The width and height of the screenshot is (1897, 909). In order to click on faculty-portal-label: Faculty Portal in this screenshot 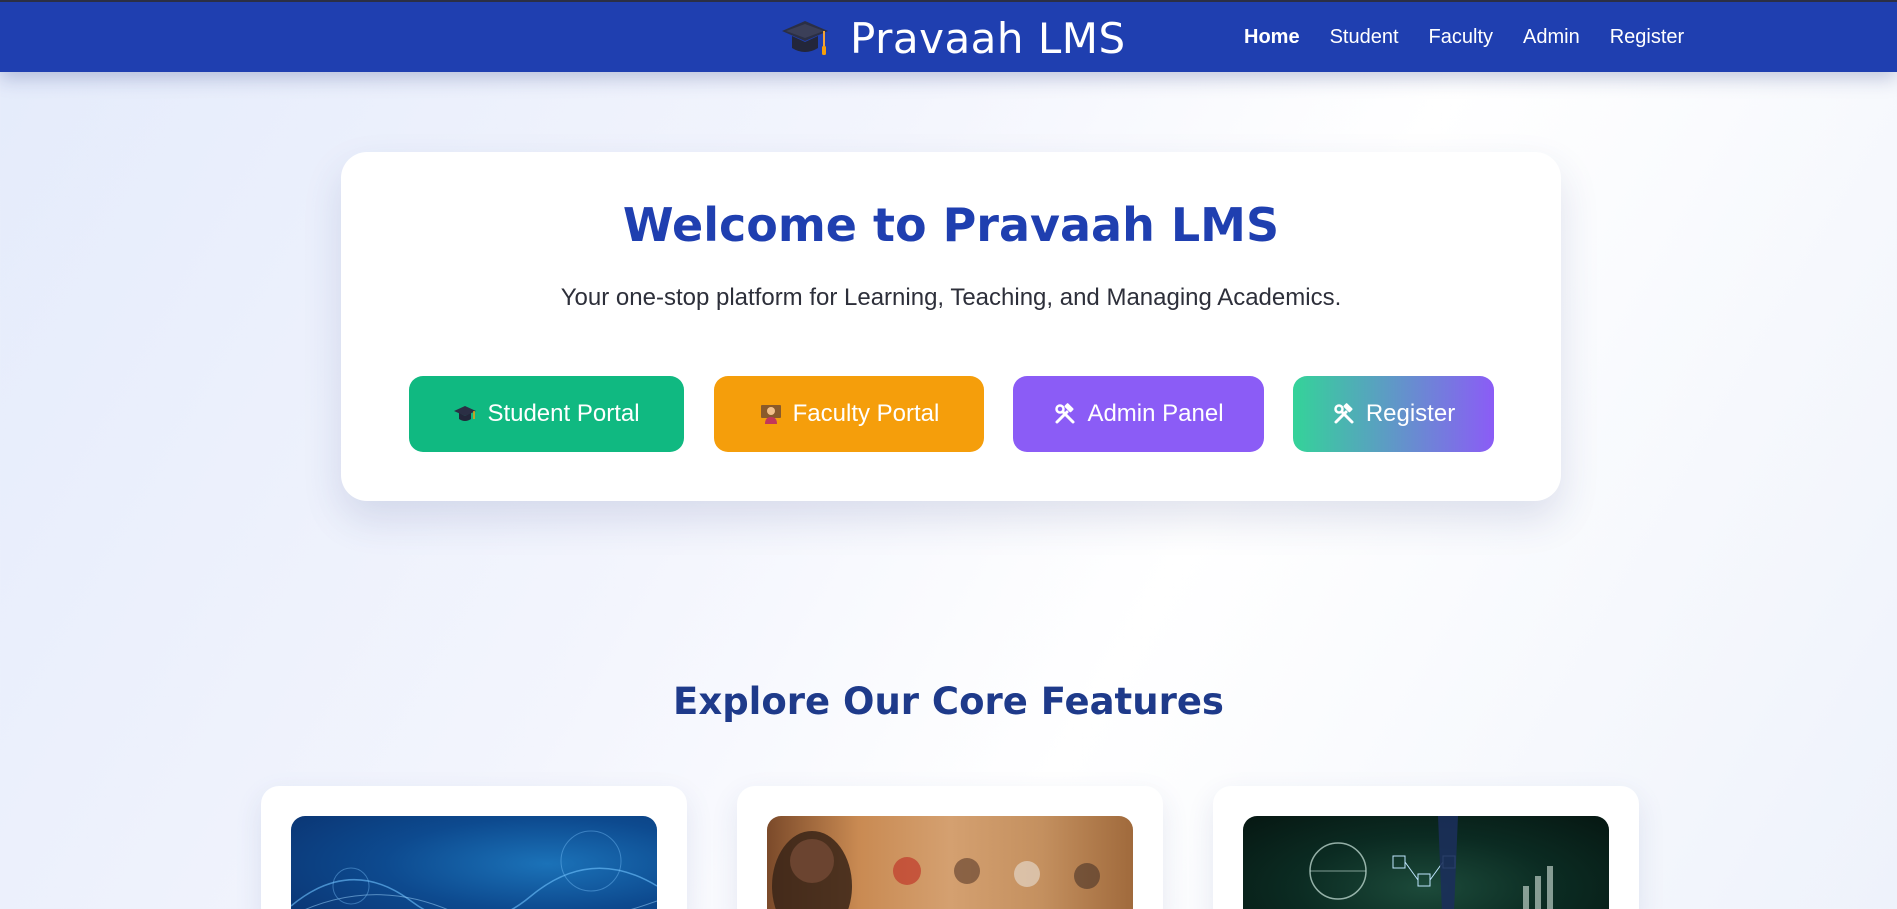, I will do `click(866, 413)`.